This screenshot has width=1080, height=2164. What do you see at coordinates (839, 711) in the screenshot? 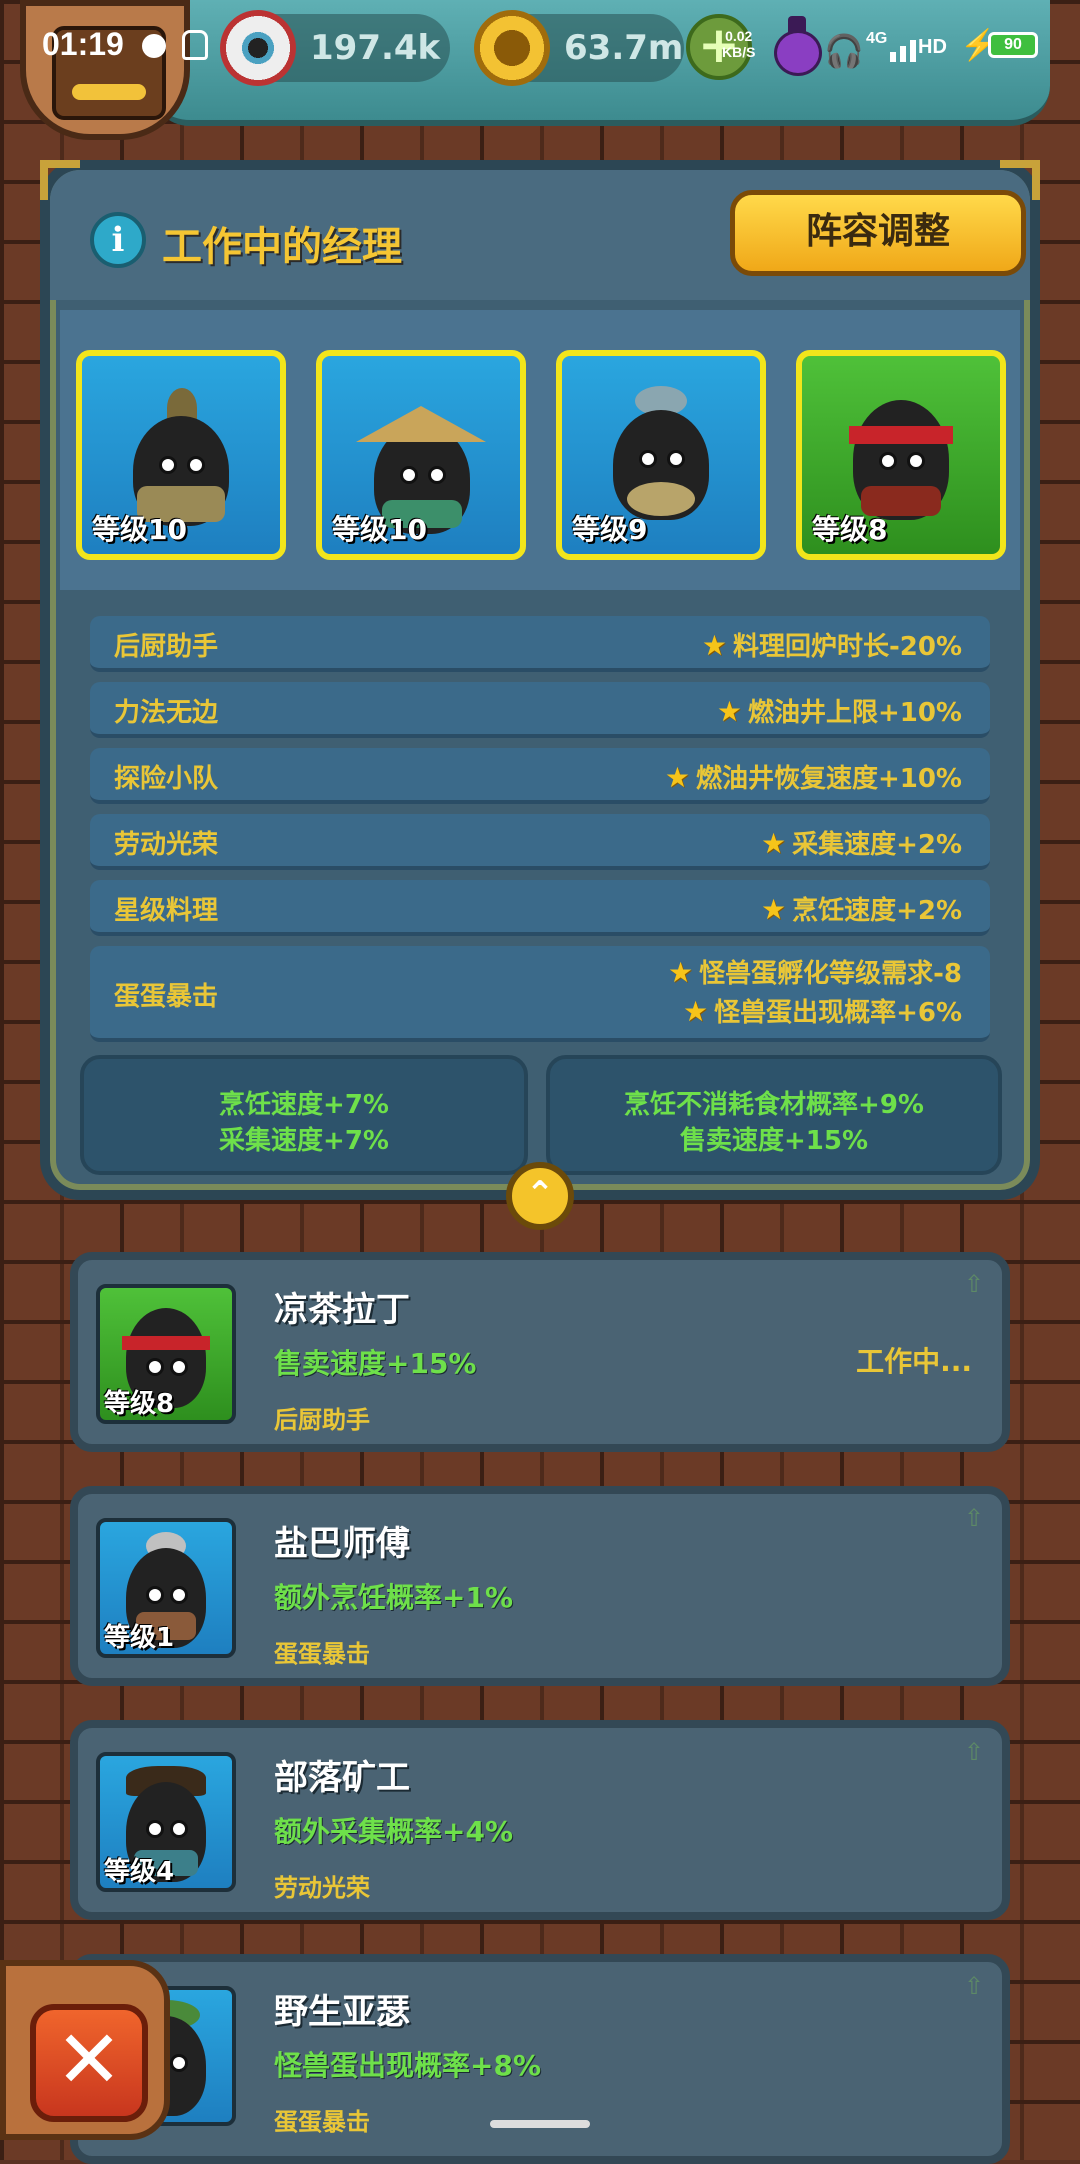
I see `buff-effect: ★ 燃油井上限+10%` at bounding box center [839, 711].